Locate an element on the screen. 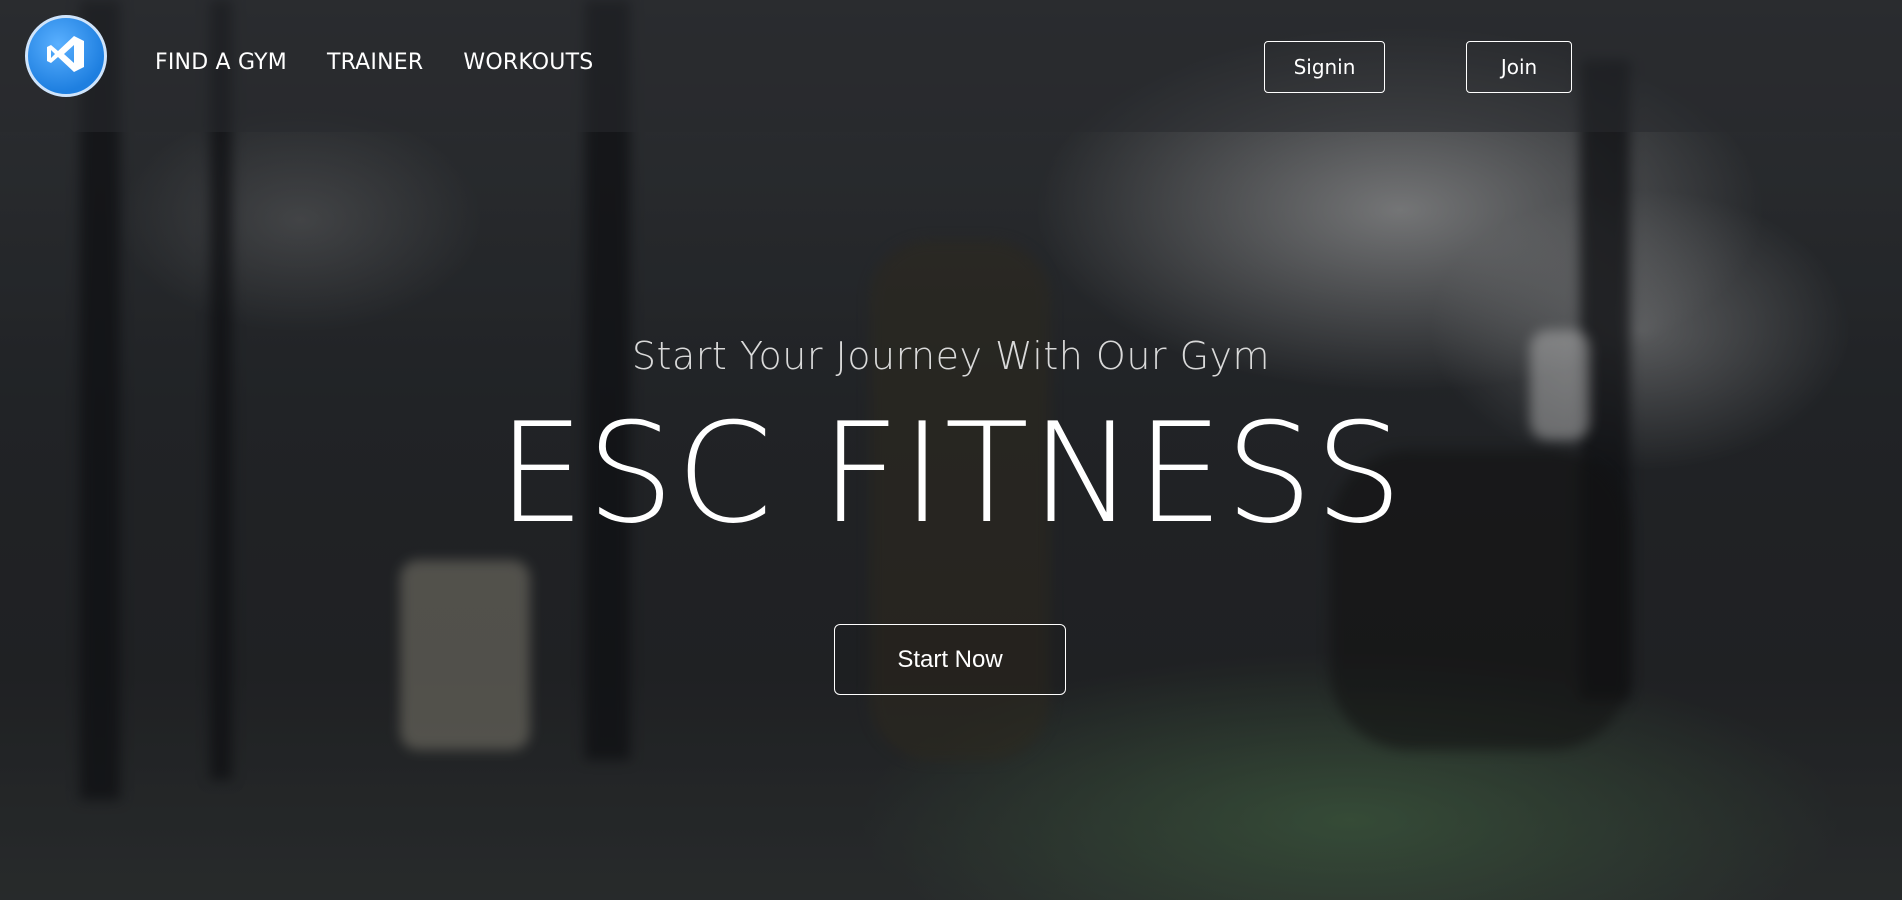 Image resolution: width=1902 pixels, height=900 pixels. visual-studio-icon is located at coordinates (66, 56).